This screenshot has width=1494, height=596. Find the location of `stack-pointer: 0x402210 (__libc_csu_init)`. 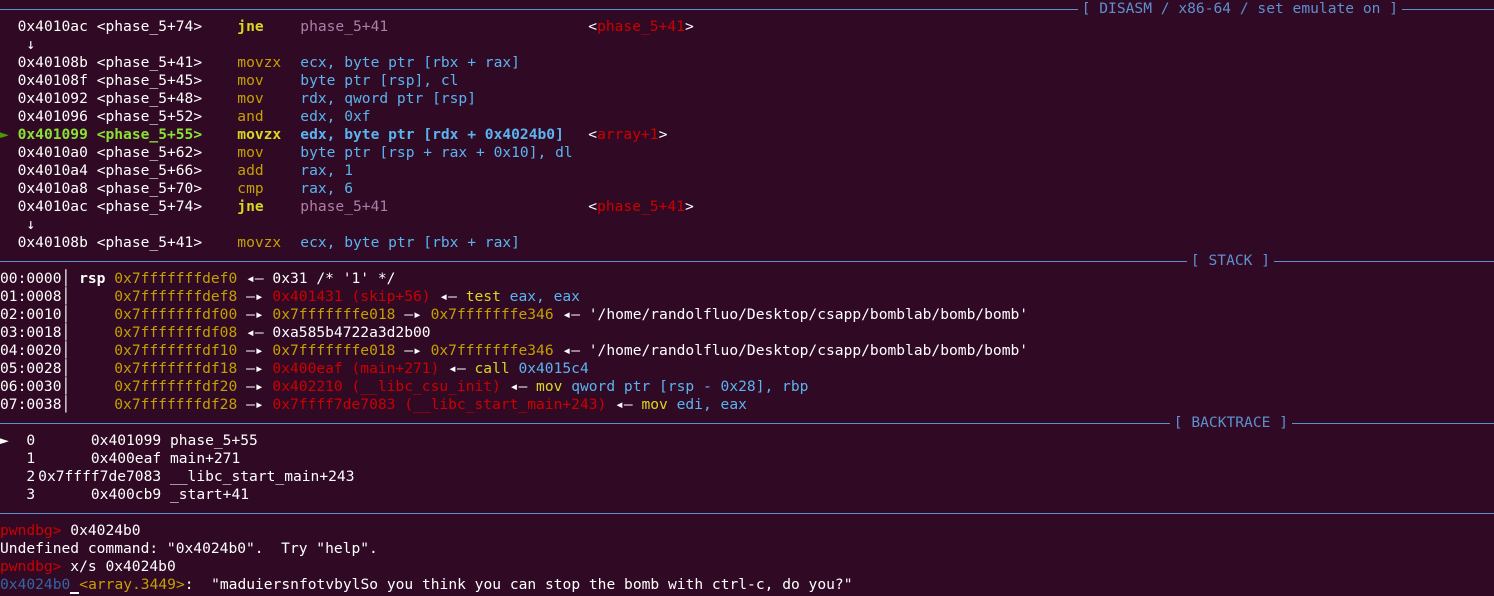

stack-pointer: 0x402210 (__libc_csu_init) is located at coordinates (386, 386).